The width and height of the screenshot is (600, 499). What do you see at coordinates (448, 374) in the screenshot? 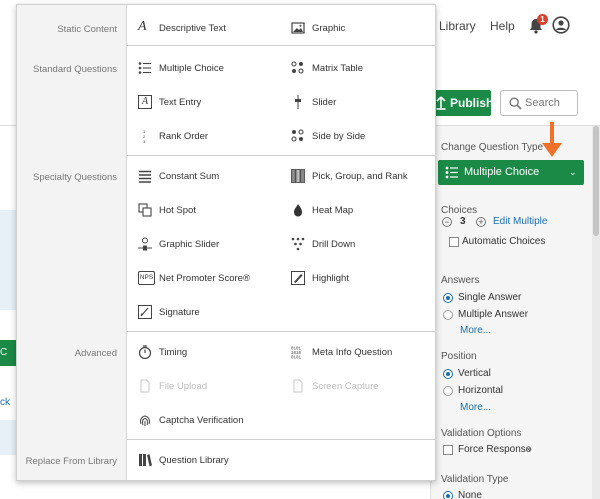
I see `vertical-radio` at bounding box center [448, 374].